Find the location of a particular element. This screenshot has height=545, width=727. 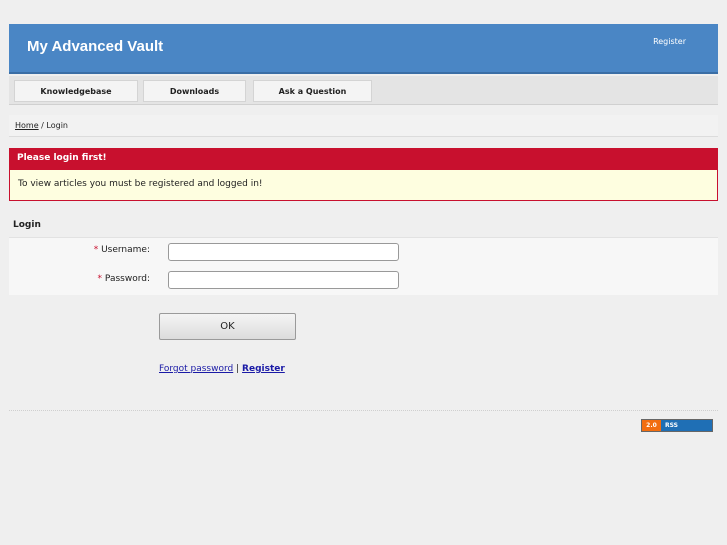

login-links: Forgot password | Register is located at coordinates (222, 369).